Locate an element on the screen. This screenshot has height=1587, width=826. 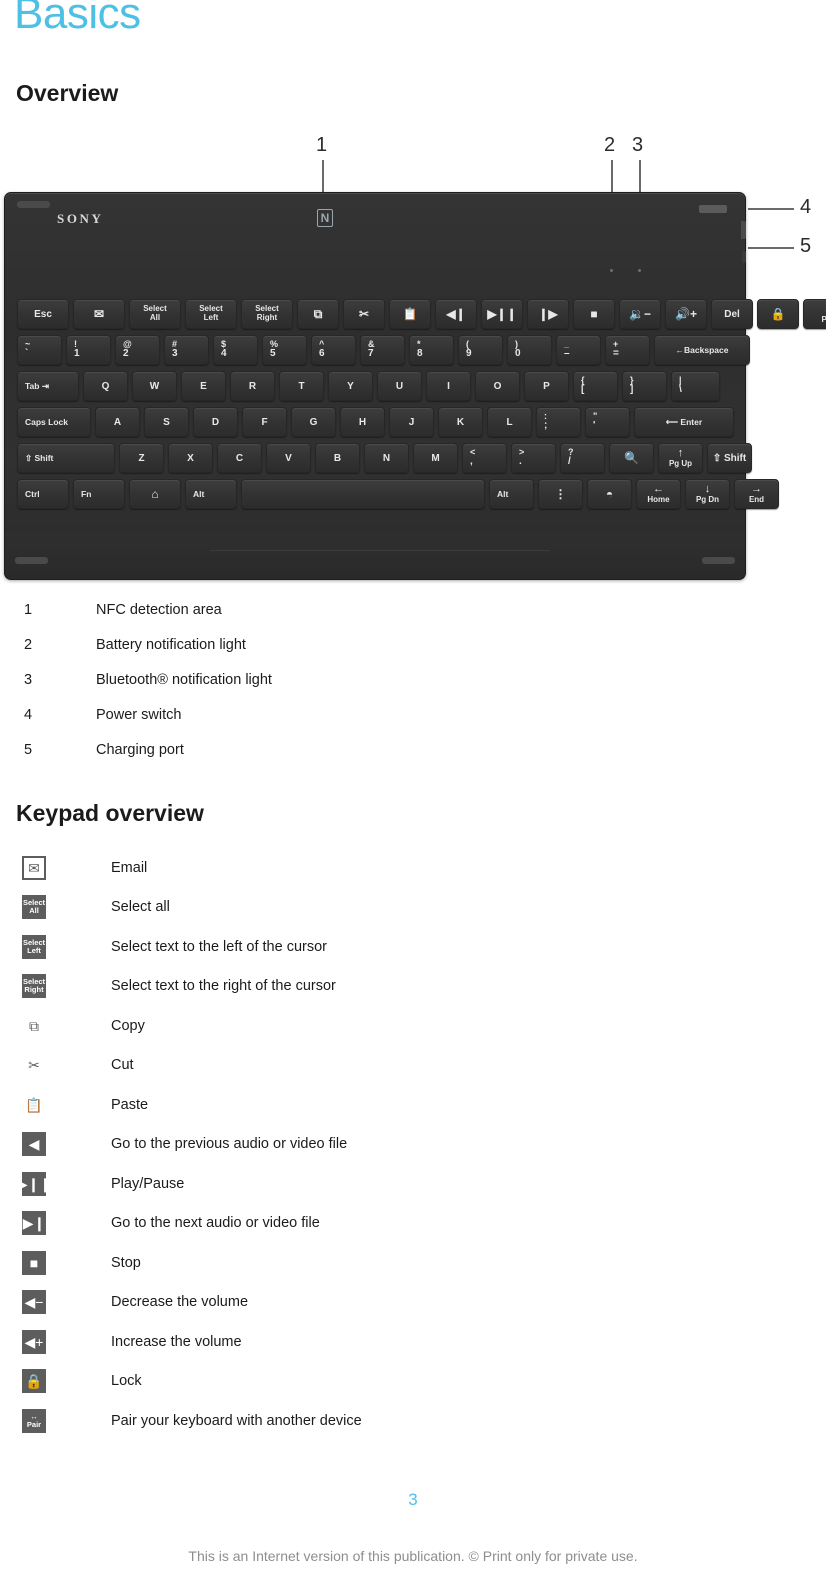
key-page-down: ↓ Pg Dn is located at coordinates (707, 494).